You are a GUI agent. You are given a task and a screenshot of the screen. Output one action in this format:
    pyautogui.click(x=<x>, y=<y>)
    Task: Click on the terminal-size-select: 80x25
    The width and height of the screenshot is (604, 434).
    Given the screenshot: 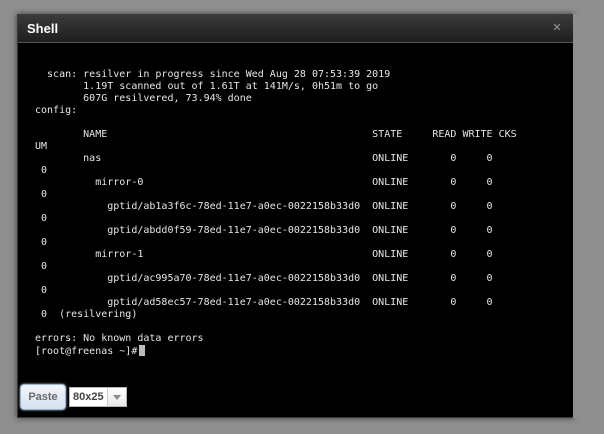 What is the action you would take?
    pyautogui.click(x=98, y=397)
    